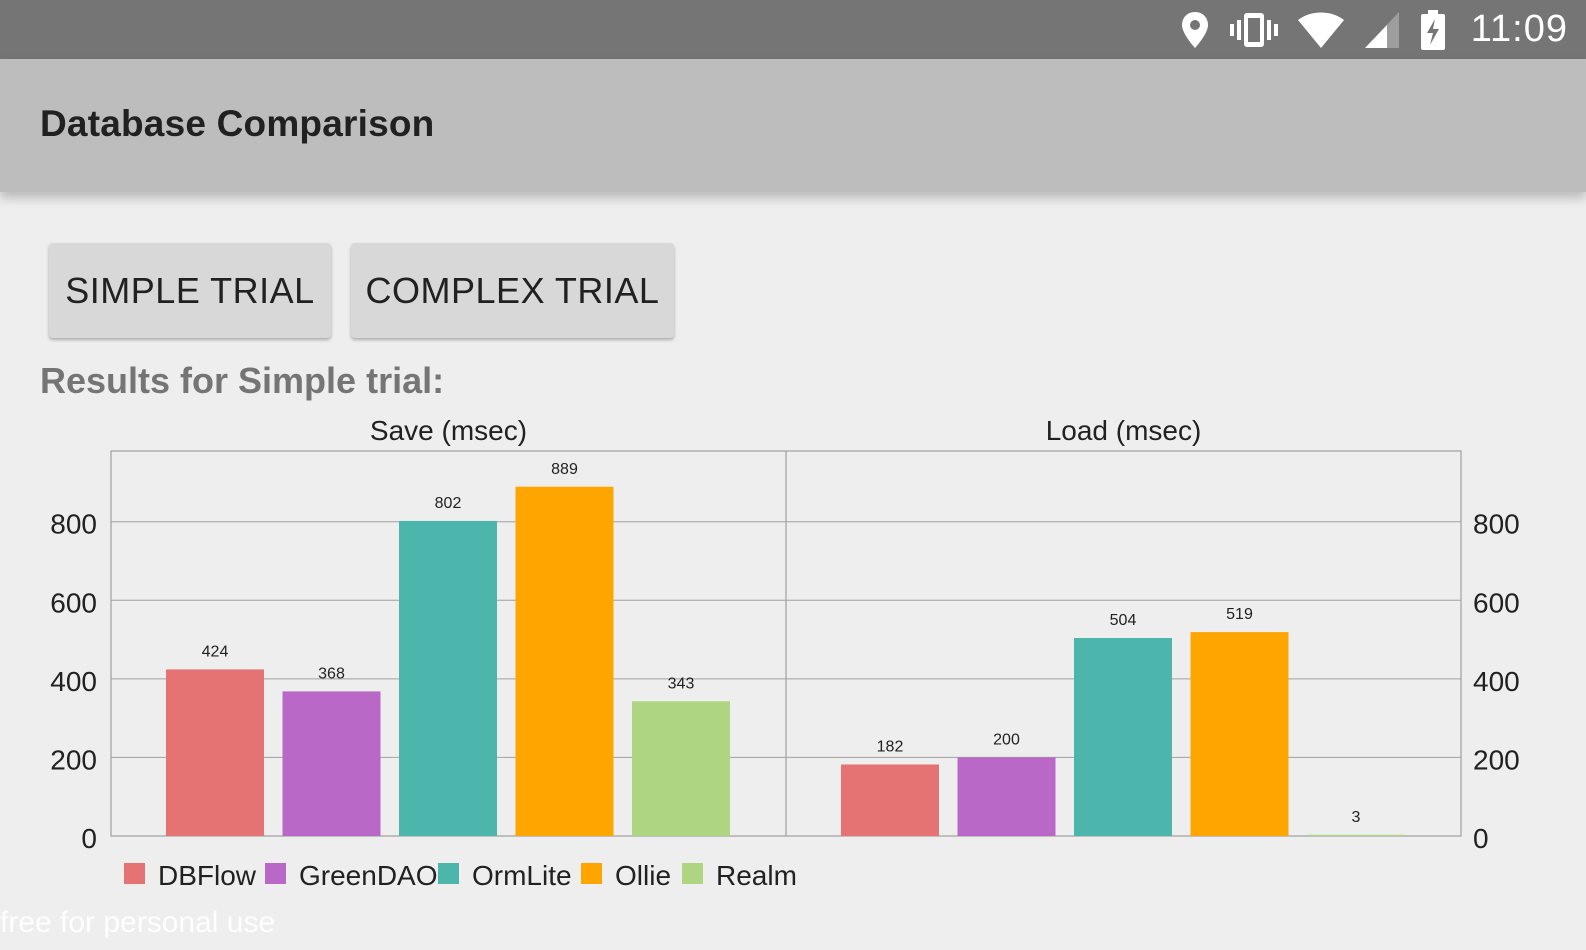 The width and height of the screenshot is (1586, 950). I want to click on watermark: free for personal use, so click(138, 922).